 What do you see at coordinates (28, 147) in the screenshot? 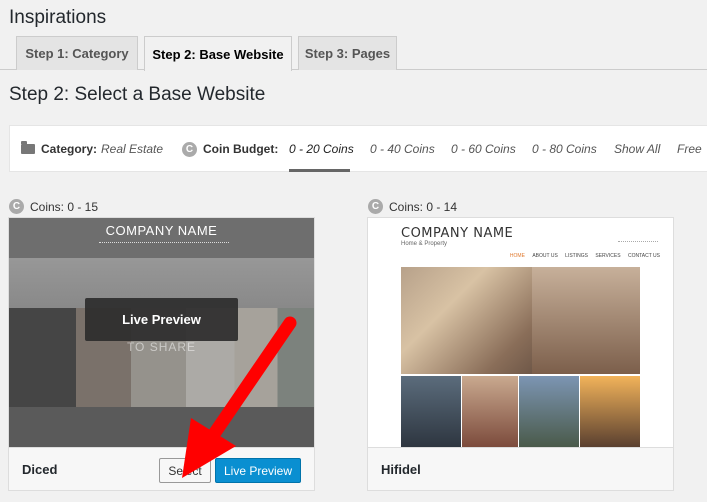
I see `folder-icon` at bounding box center [28, 147].